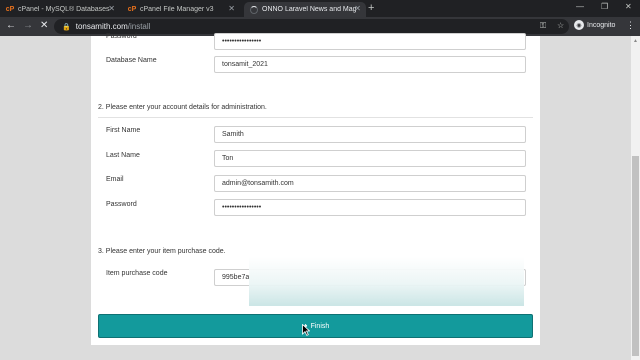 This screenshot has height=360, width=640. What do you see at coordinates (11, 25) in the screenshot?
I see `back-arrow-icon: ←` at bounding box center [11, 25].